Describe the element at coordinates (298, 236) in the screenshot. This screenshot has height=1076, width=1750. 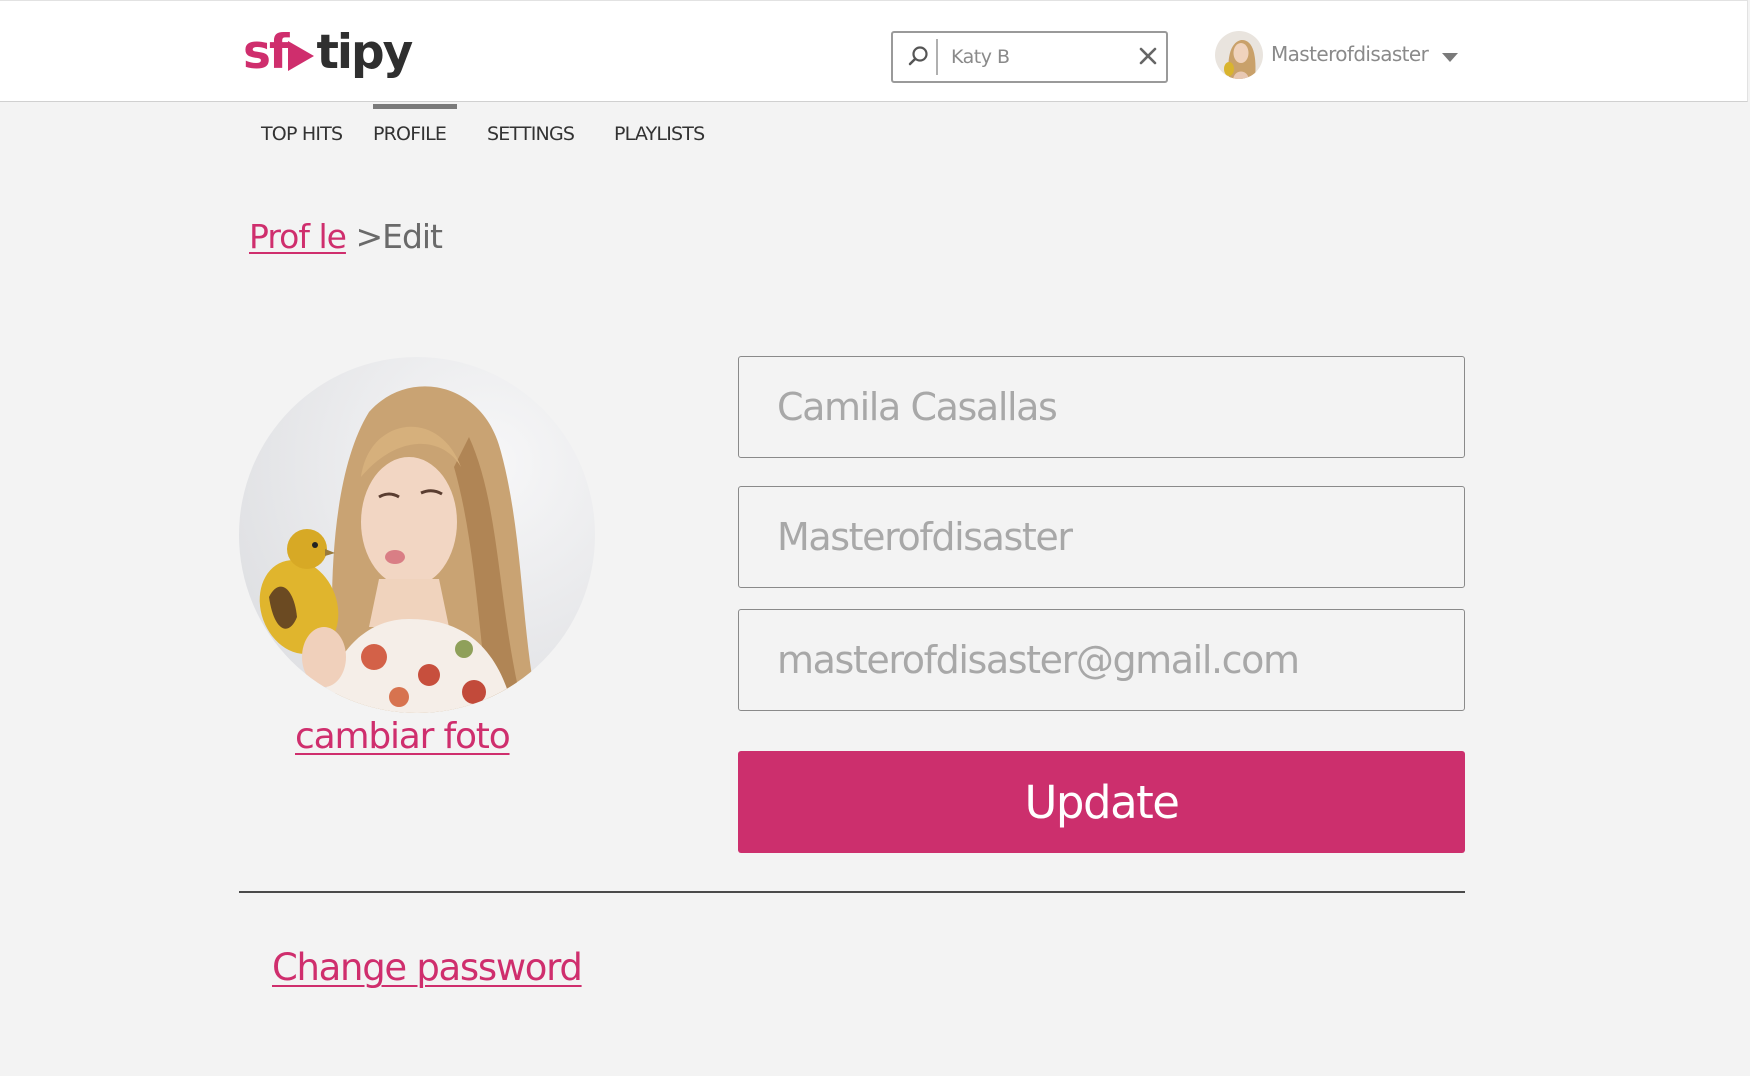
I see `breadcrumb-profile-link: Prof le` at that location.